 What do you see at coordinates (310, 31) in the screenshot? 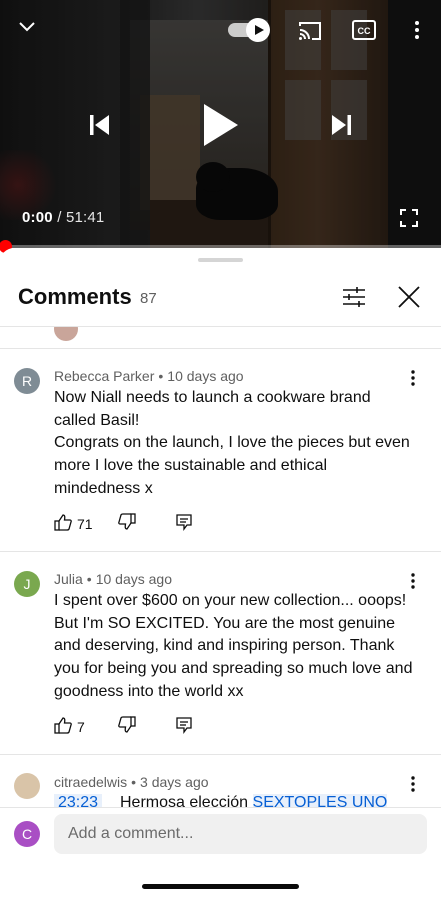
I see `cast-icon` at bounding box center [310, 31].